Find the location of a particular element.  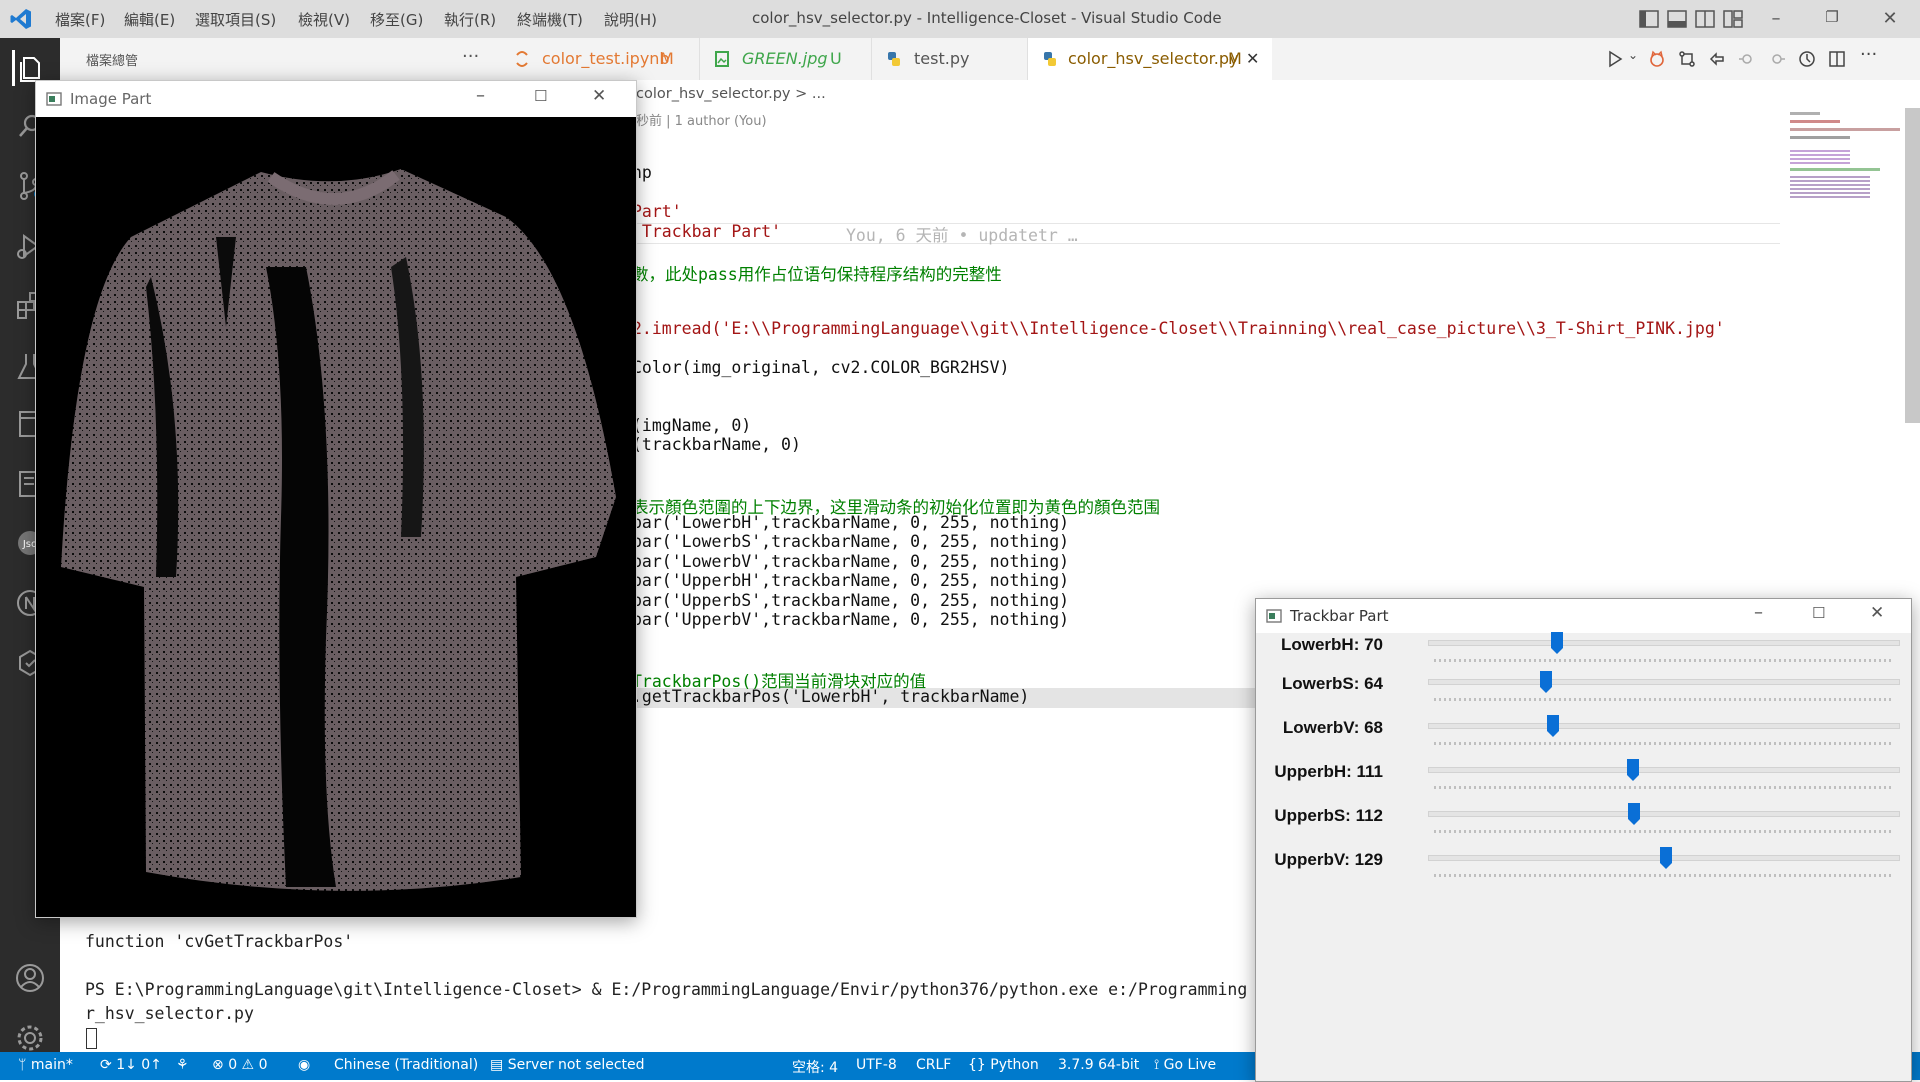

code-line: .getTrackbarPos('LowerbH', trackbarName) is located at coordinates (831, 696).